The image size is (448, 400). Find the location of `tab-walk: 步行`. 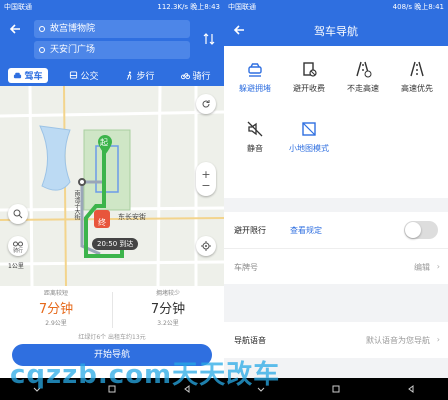

tab-walk: 步行 is located at coordinates (139, 75).